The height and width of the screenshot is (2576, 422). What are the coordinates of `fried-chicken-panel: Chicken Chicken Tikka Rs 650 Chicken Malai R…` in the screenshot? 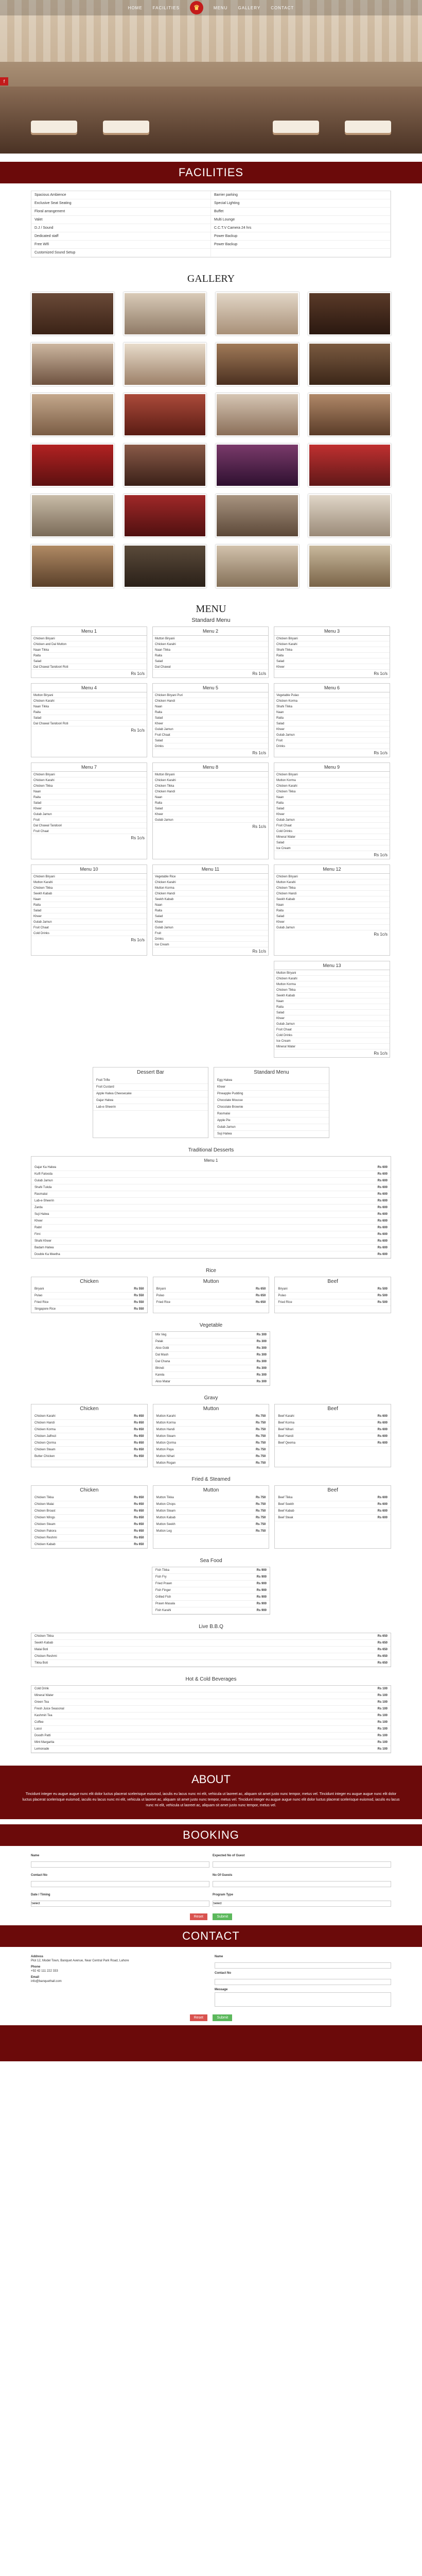 It's located at (89, 1517).